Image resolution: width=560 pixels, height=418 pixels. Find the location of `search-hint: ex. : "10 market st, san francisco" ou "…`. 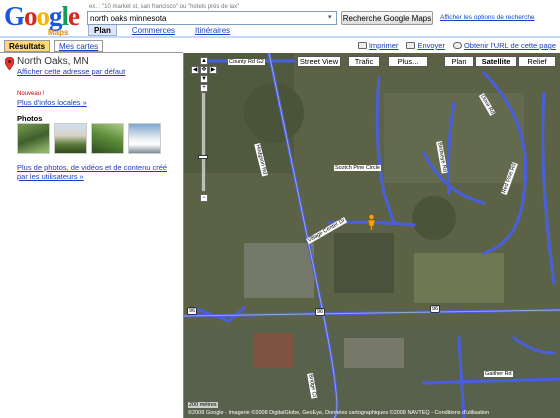

search-hint: ex. : "10 market st, san francisco" ou "… is located at coordinates (164, 7).